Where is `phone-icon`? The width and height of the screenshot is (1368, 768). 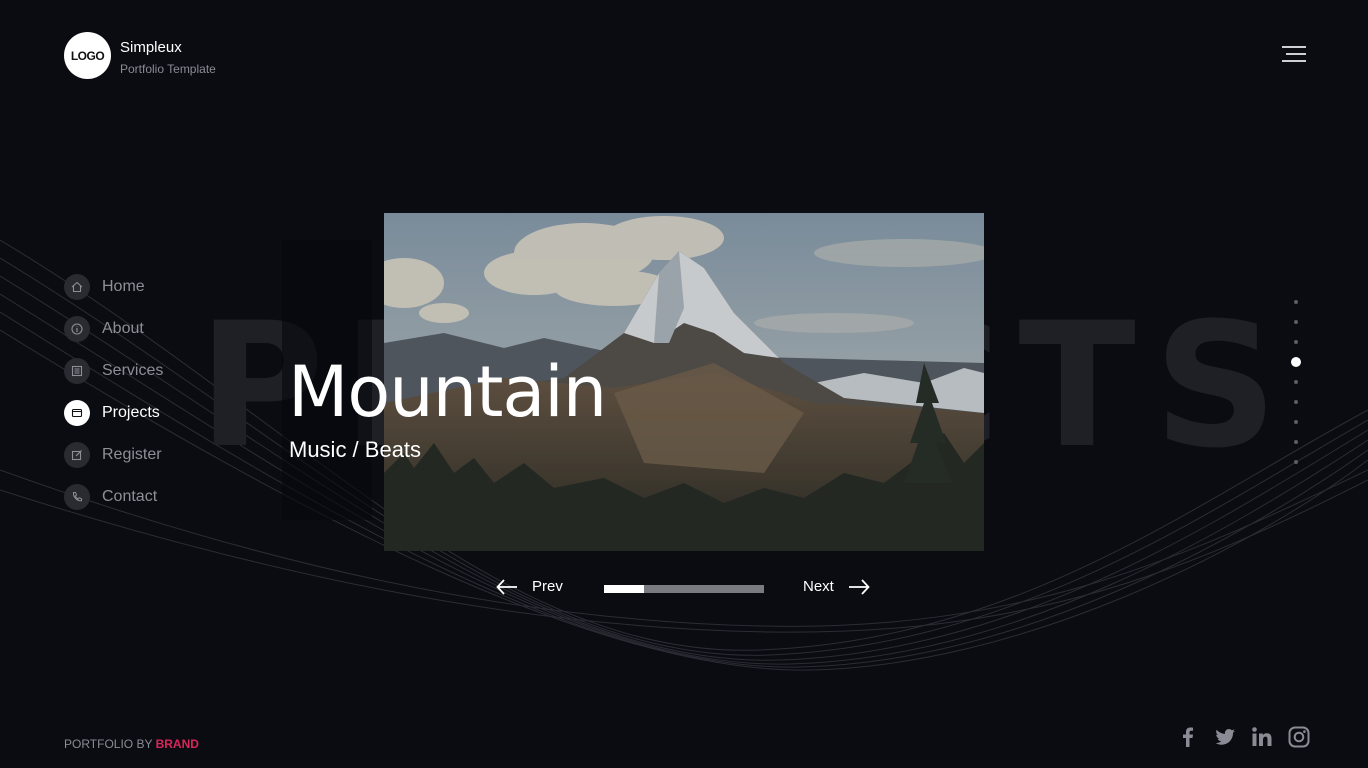 phone-icon is located at coordinates (77, 497).